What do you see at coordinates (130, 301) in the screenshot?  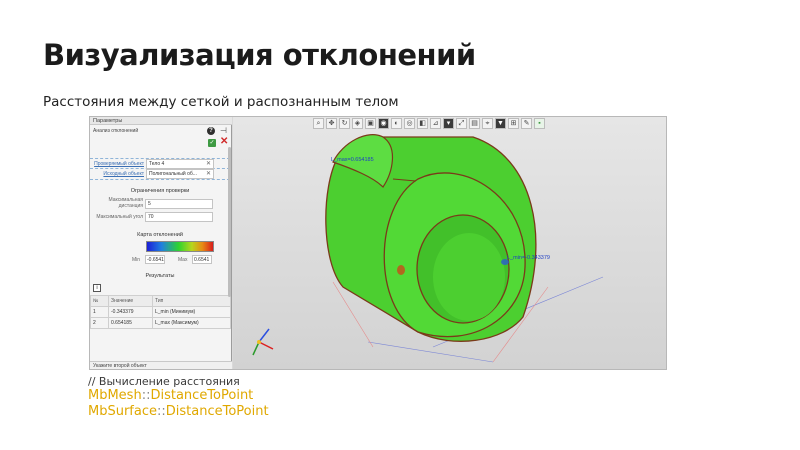 I see `column-header: Значение` at bounding box center [130, 301].